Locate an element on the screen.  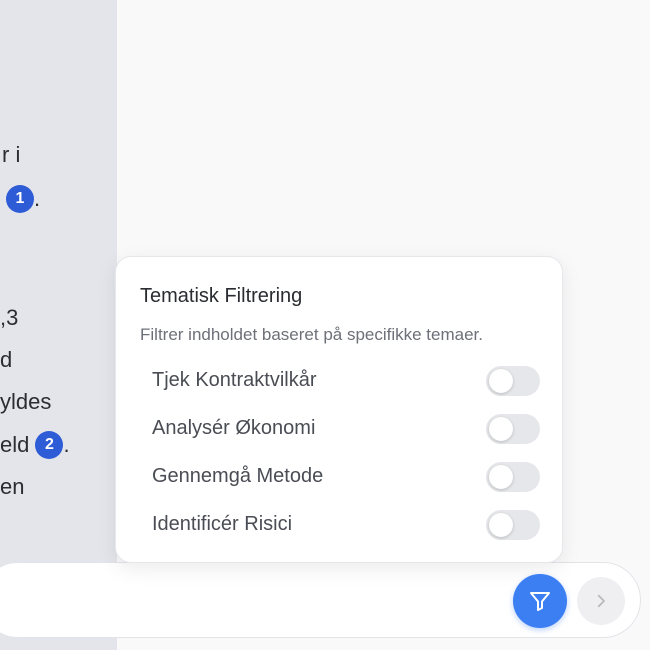
chat-line: eld 2. is located at coordinates (35, 444).